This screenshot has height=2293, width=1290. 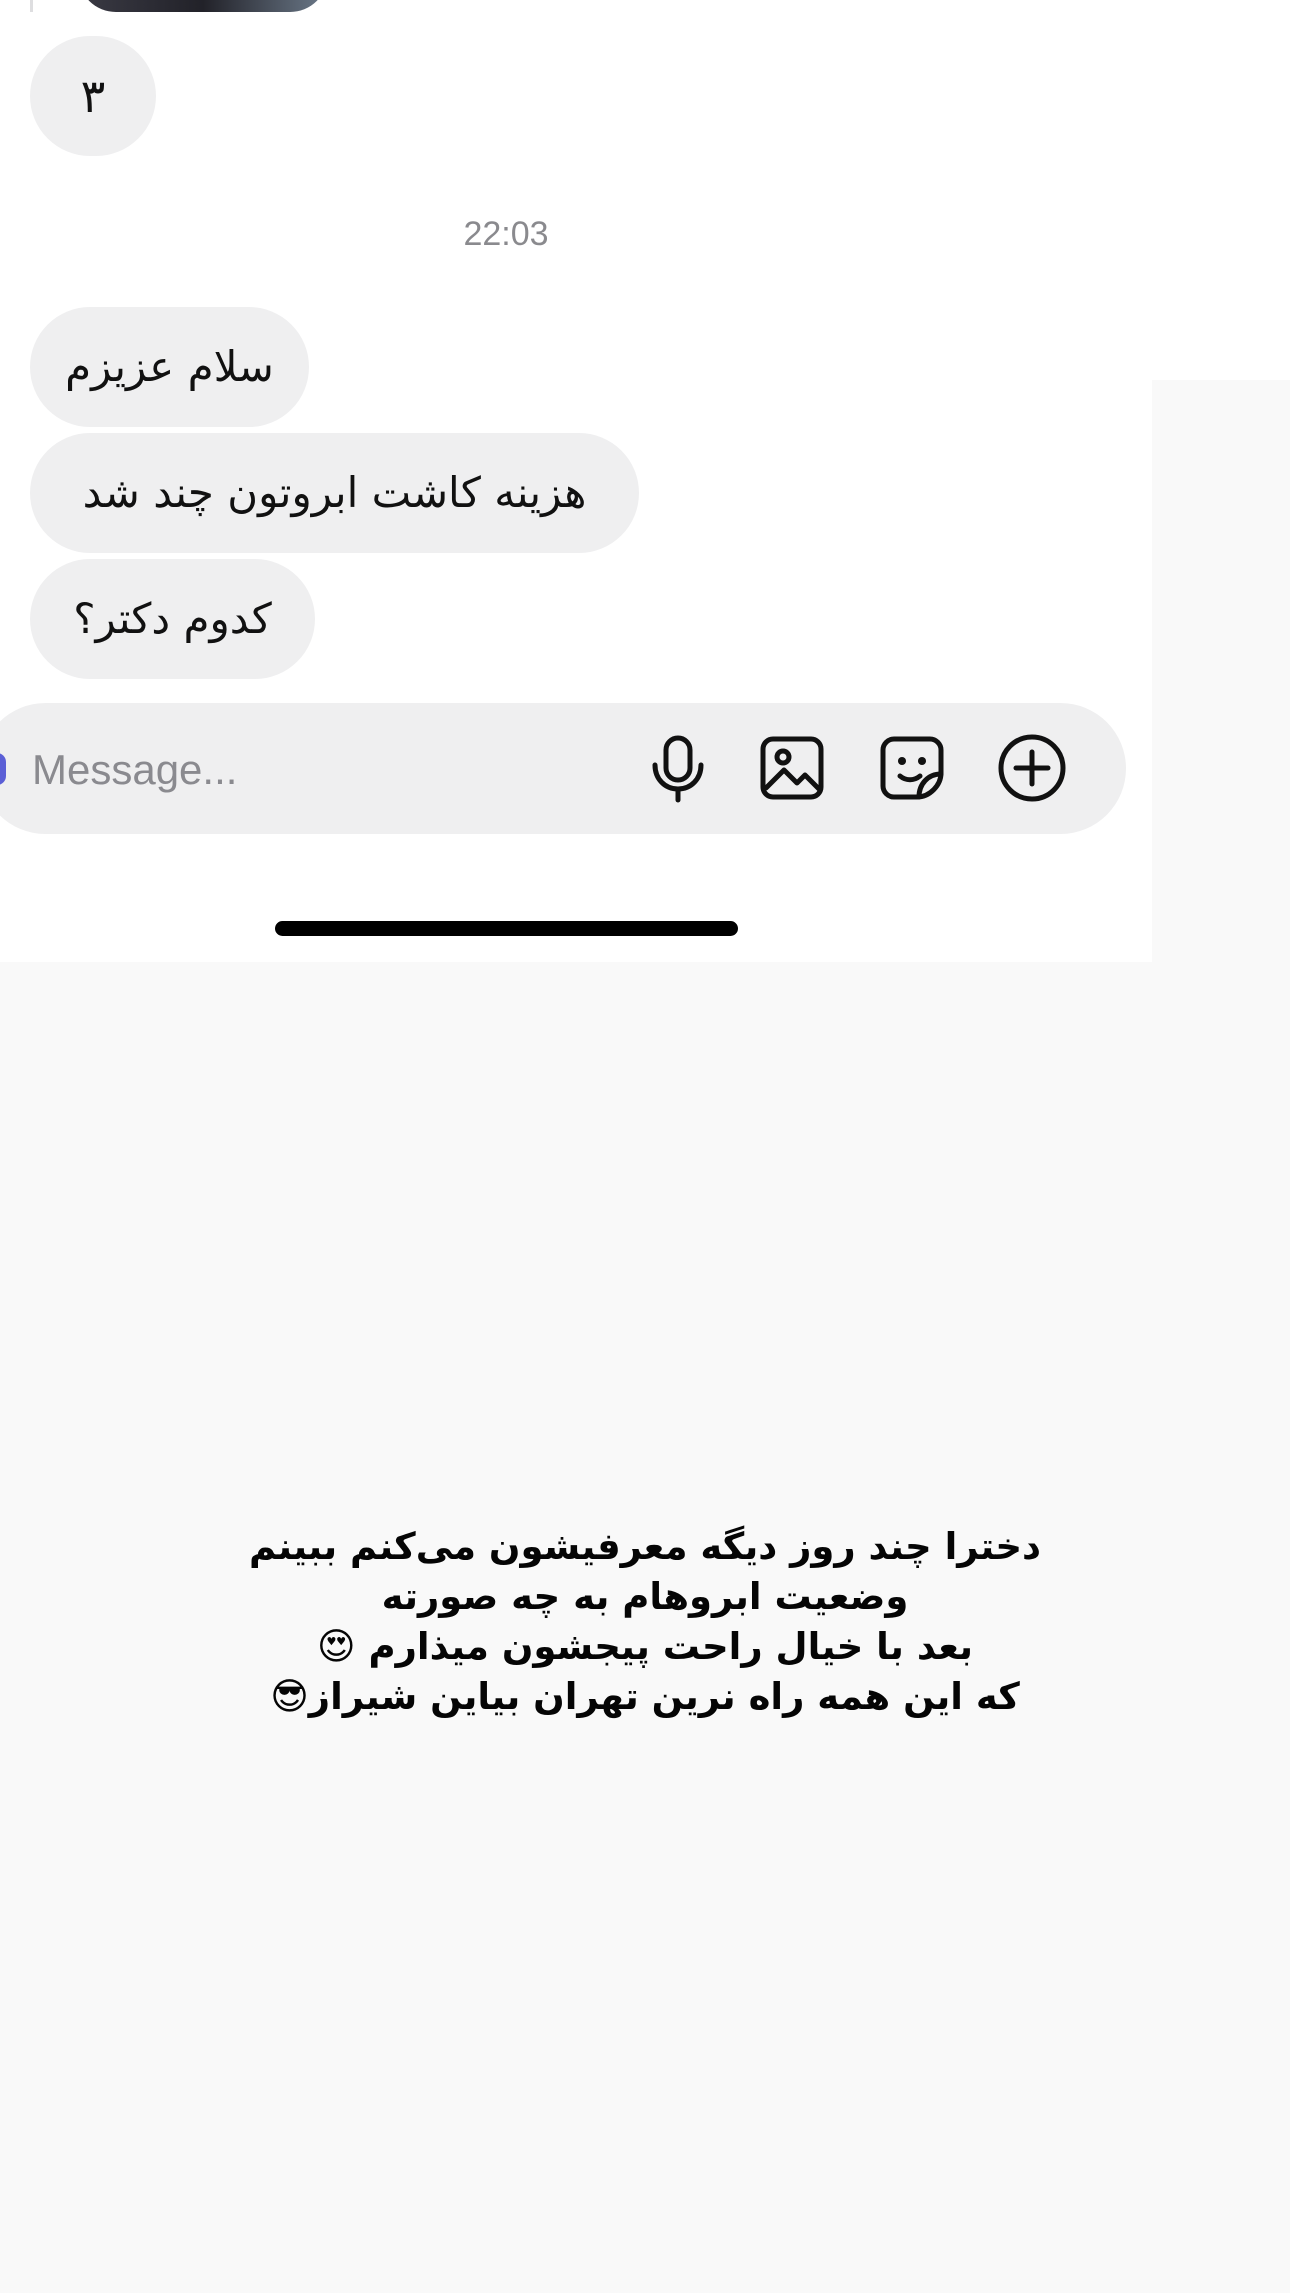 I want to click on message-bubble-number: ٣, so click(x=93, y=96).